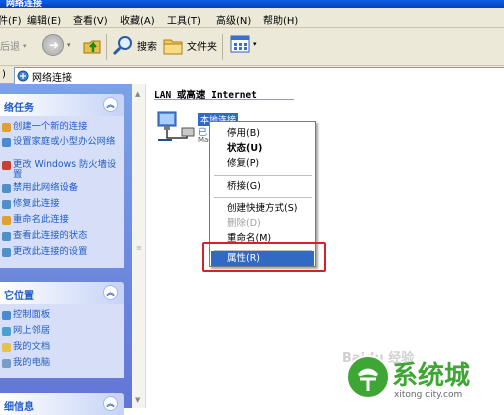  I want to click on firewall-icon, so click(6, 165).